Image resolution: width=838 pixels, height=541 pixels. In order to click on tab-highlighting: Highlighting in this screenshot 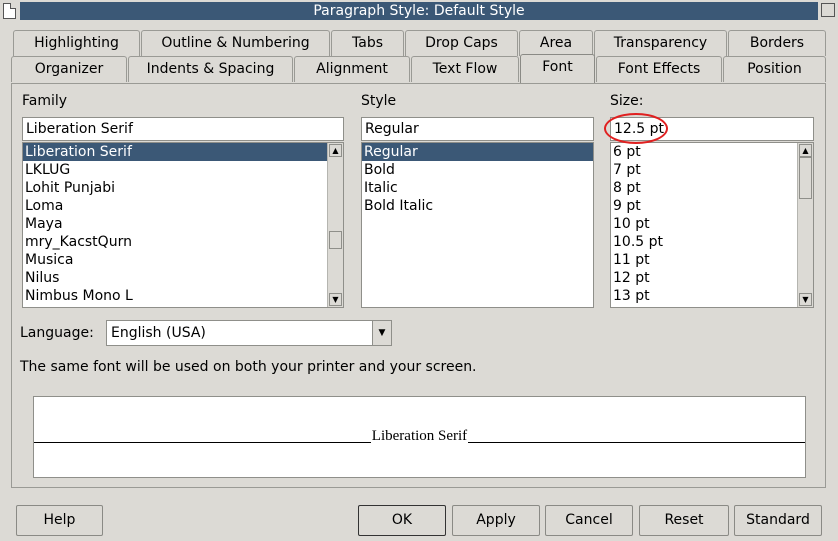, I will do `click(76, 43)`.